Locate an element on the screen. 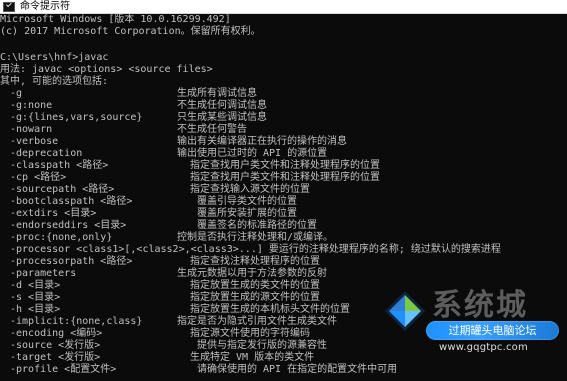 The width and height of the screenshot is (567, 381). option-row: -target <发行版> 生成特定 VM 版本的类文件 is located at coordinates (157, 358).